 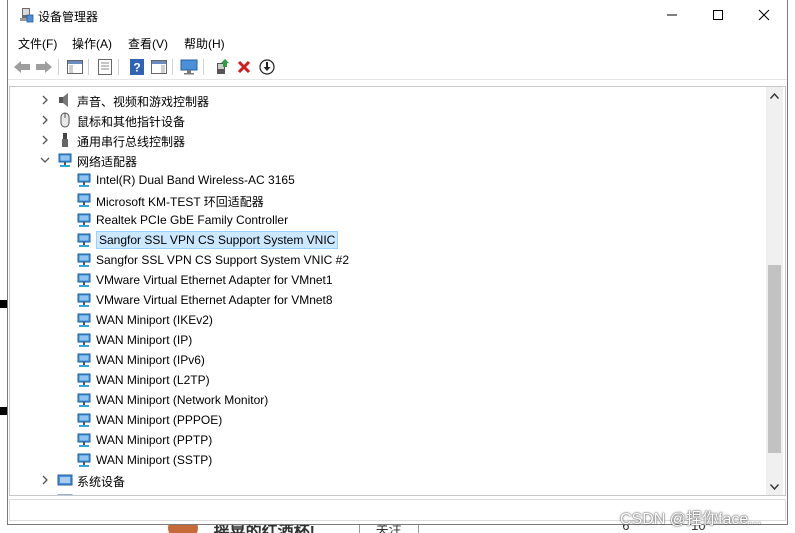 What do you see at coordinates (385, 400) in the screenshot?
I see `tree-item: WAN Miniport (Network Monitor)` at bounding box center [385, 400].